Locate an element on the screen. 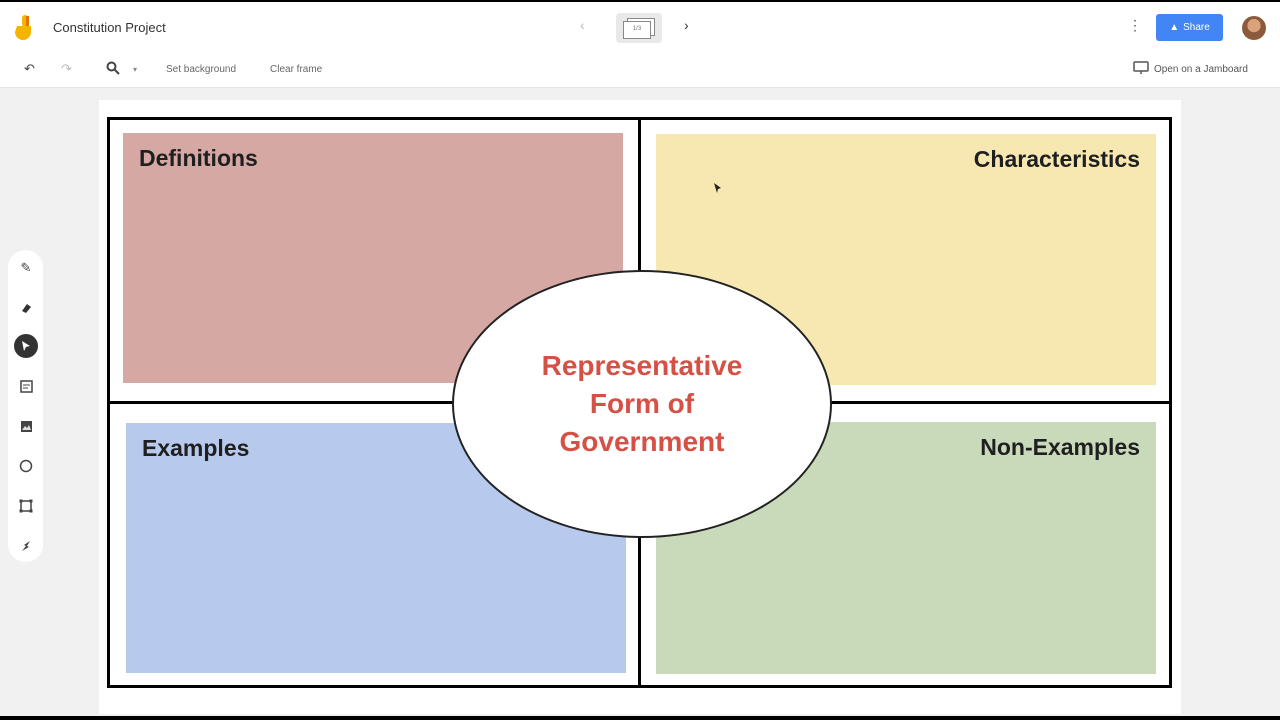 This screenshot has width=1280, height=720. share-button: ▲ Share is located at coordinates (1189, 27).